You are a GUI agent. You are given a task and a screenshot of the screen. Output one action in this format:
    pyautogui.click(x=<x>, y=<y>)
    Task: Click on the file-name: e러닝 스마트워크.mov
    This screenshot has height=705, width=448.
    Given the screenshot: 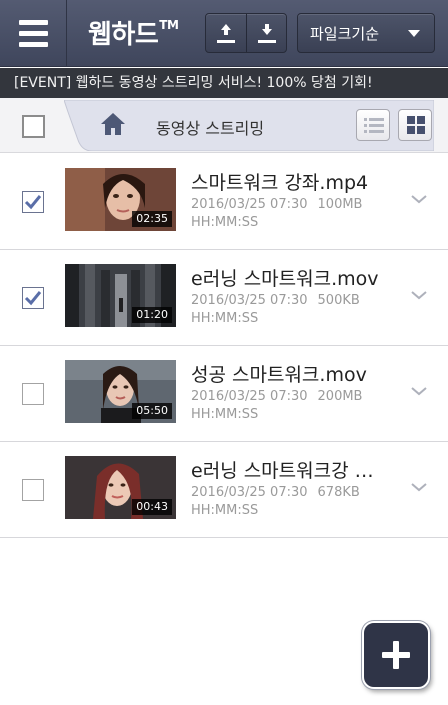 What is the action you would take?
    pyautogui.click(x=285, y=279)
    